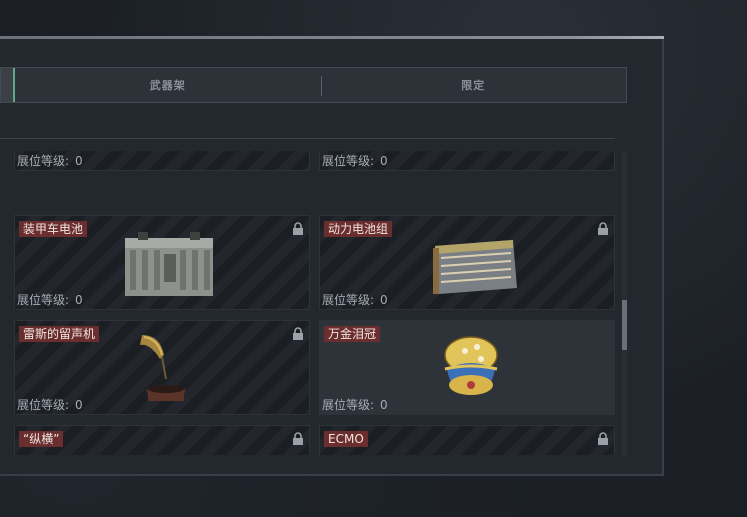  What do you see at coordinates (471, 365) in the screenshot?
I see `jeweled-egg-icon` at bounding box center [471, 365].